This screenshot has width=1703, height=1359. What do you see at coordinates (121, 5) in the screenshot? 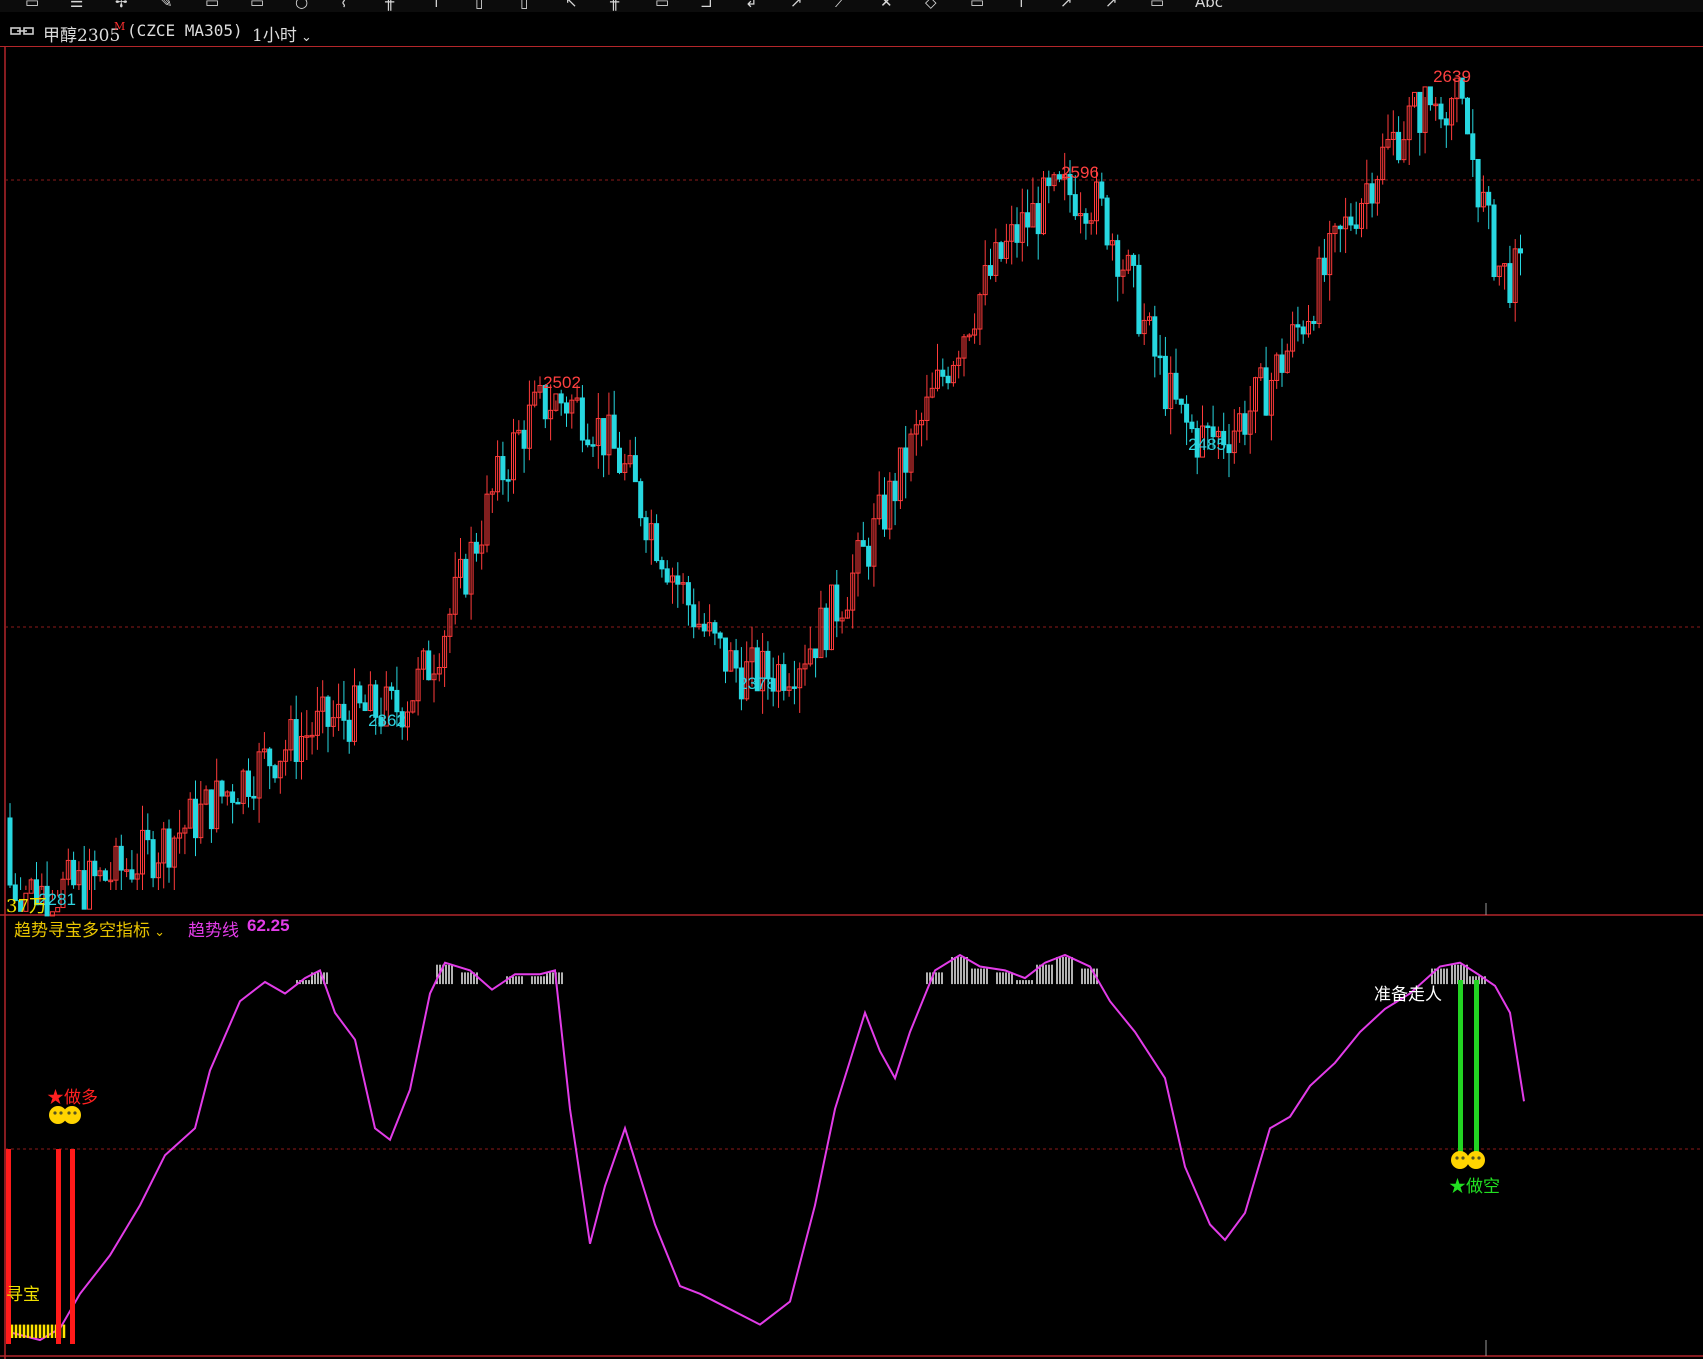
I see `crosshair-icon: ✢` at bounding box center [121, 5].